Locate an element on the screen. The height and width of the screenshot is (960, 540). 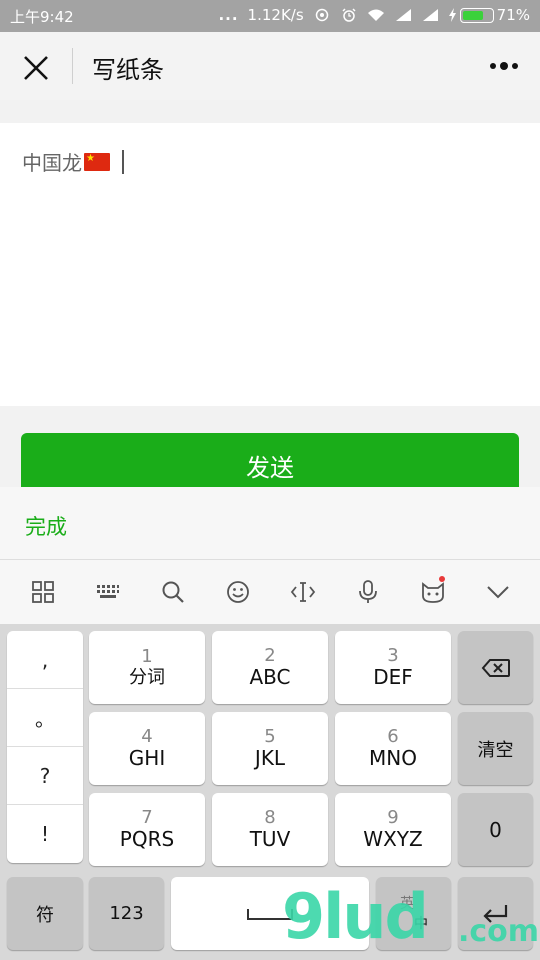
key-letters: DEF is located at coordinates (393, 677).